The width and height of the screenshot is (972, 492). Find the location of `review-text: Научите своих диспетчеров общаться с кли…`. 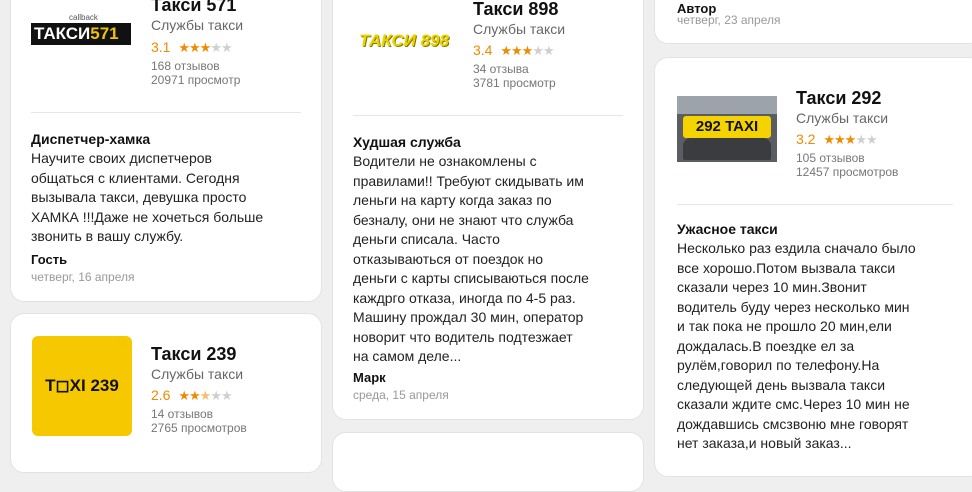

review-text: Научите своих диспетчеров общаться с кли… is located at coordinates (147, 197).